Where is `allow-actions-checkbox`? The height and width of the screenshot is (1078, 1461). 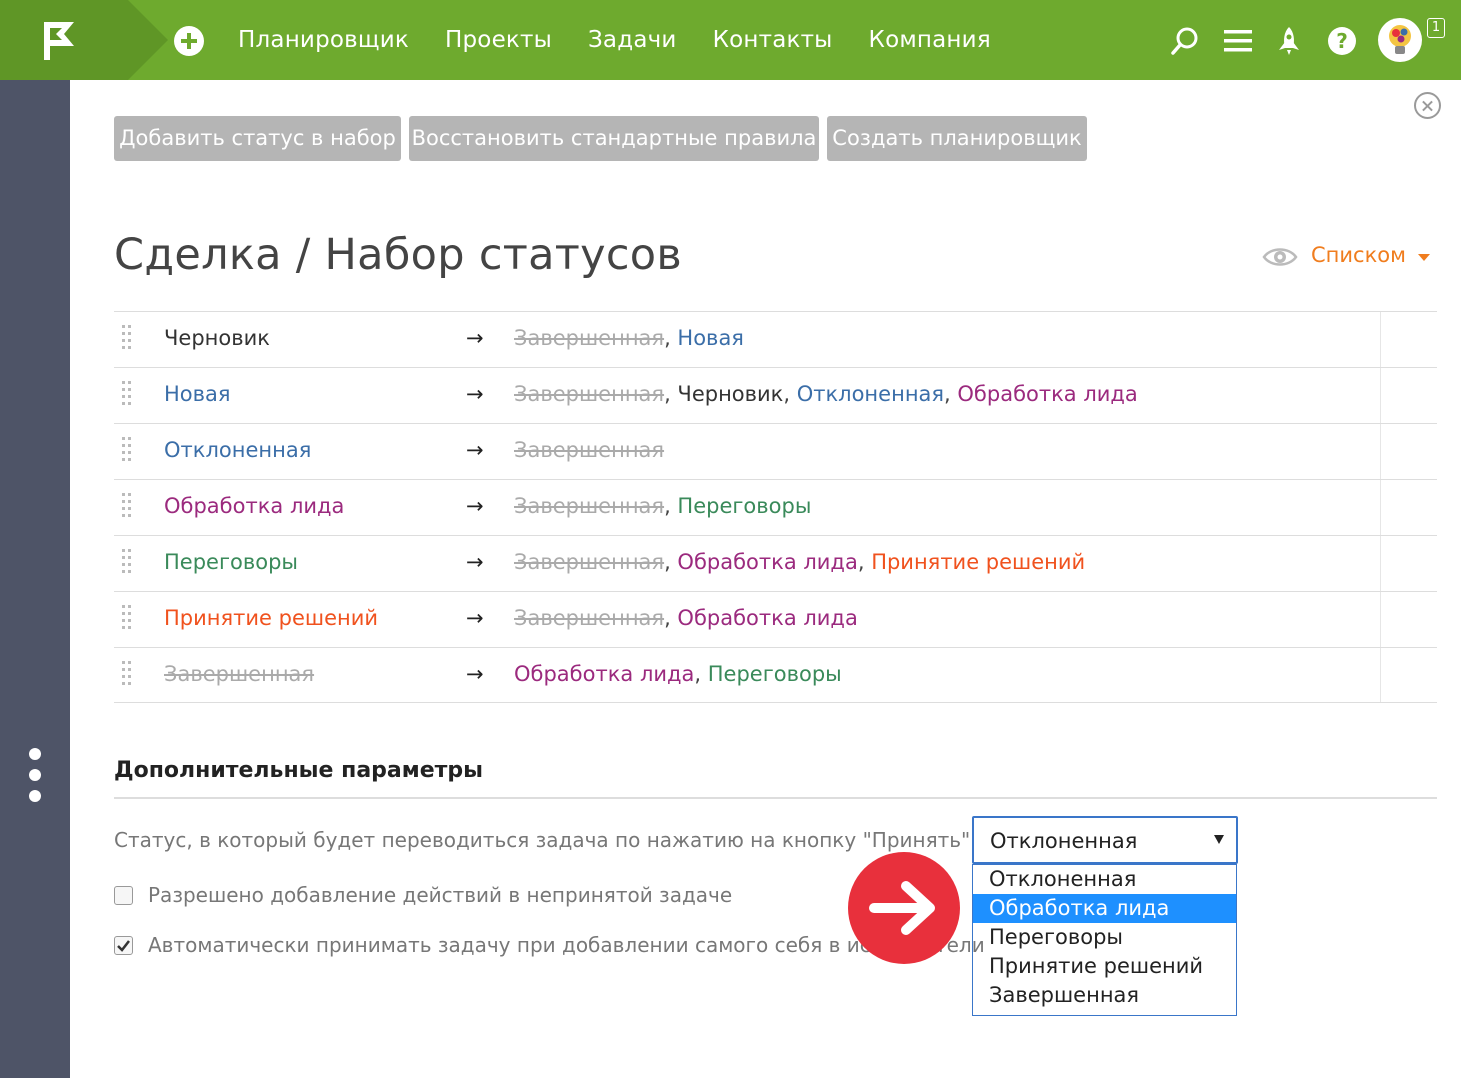
allow-actions-checkbox is located at coordinates (123, 895).